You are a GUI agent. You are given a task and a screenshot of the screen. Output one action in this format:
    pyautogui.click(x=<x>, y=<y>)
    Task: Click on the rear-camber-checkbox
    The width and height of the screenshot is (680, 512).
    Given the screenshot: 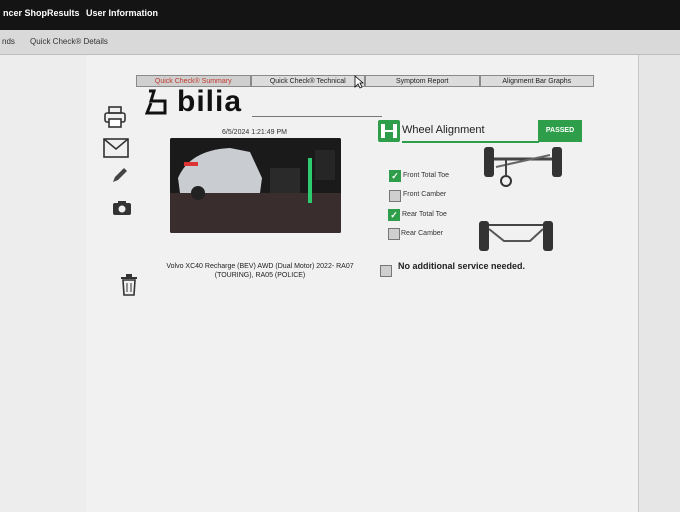 What is the action you would take?
    pyautogui.click(x=394, y=234)
    